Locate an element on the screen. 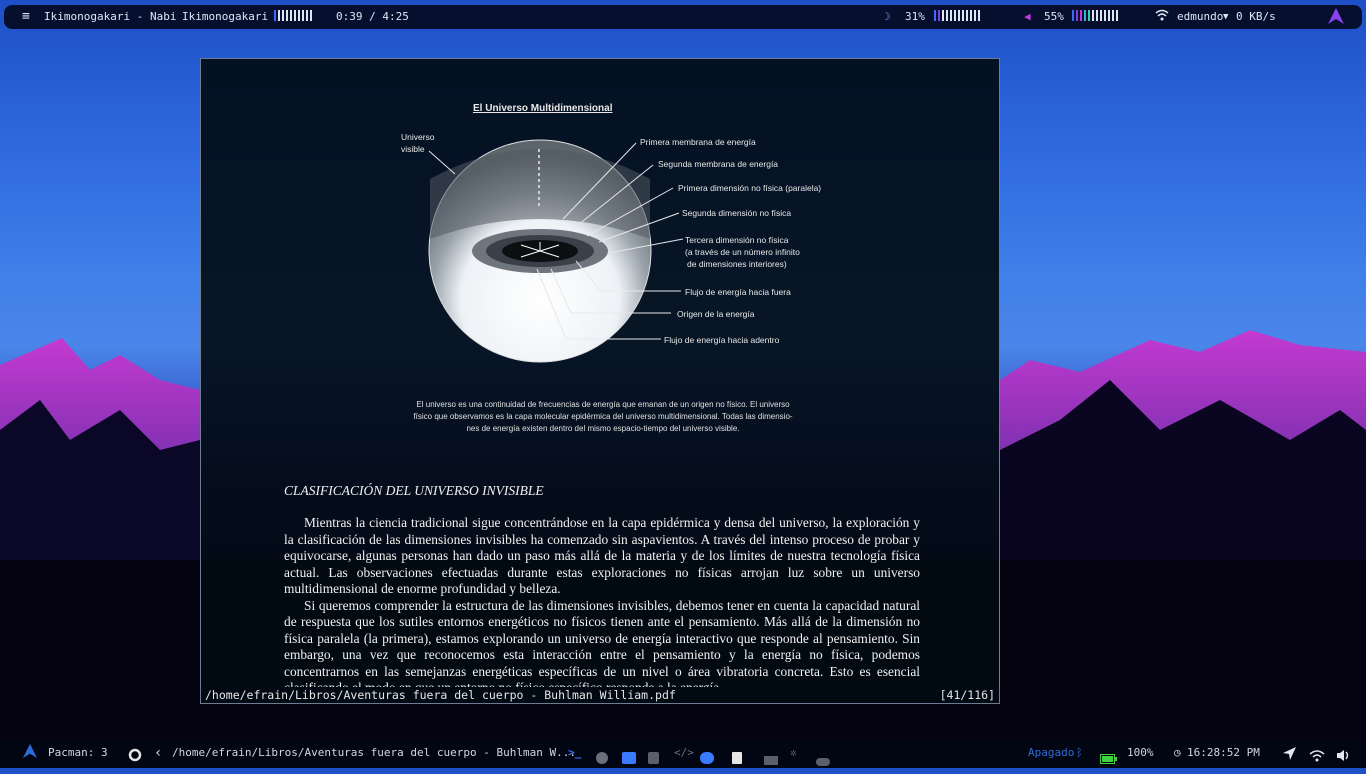 This screenshot has height=774, width=1366. label-primera-membrana: Primera membrana de energía is located at coordinates (698, 142).